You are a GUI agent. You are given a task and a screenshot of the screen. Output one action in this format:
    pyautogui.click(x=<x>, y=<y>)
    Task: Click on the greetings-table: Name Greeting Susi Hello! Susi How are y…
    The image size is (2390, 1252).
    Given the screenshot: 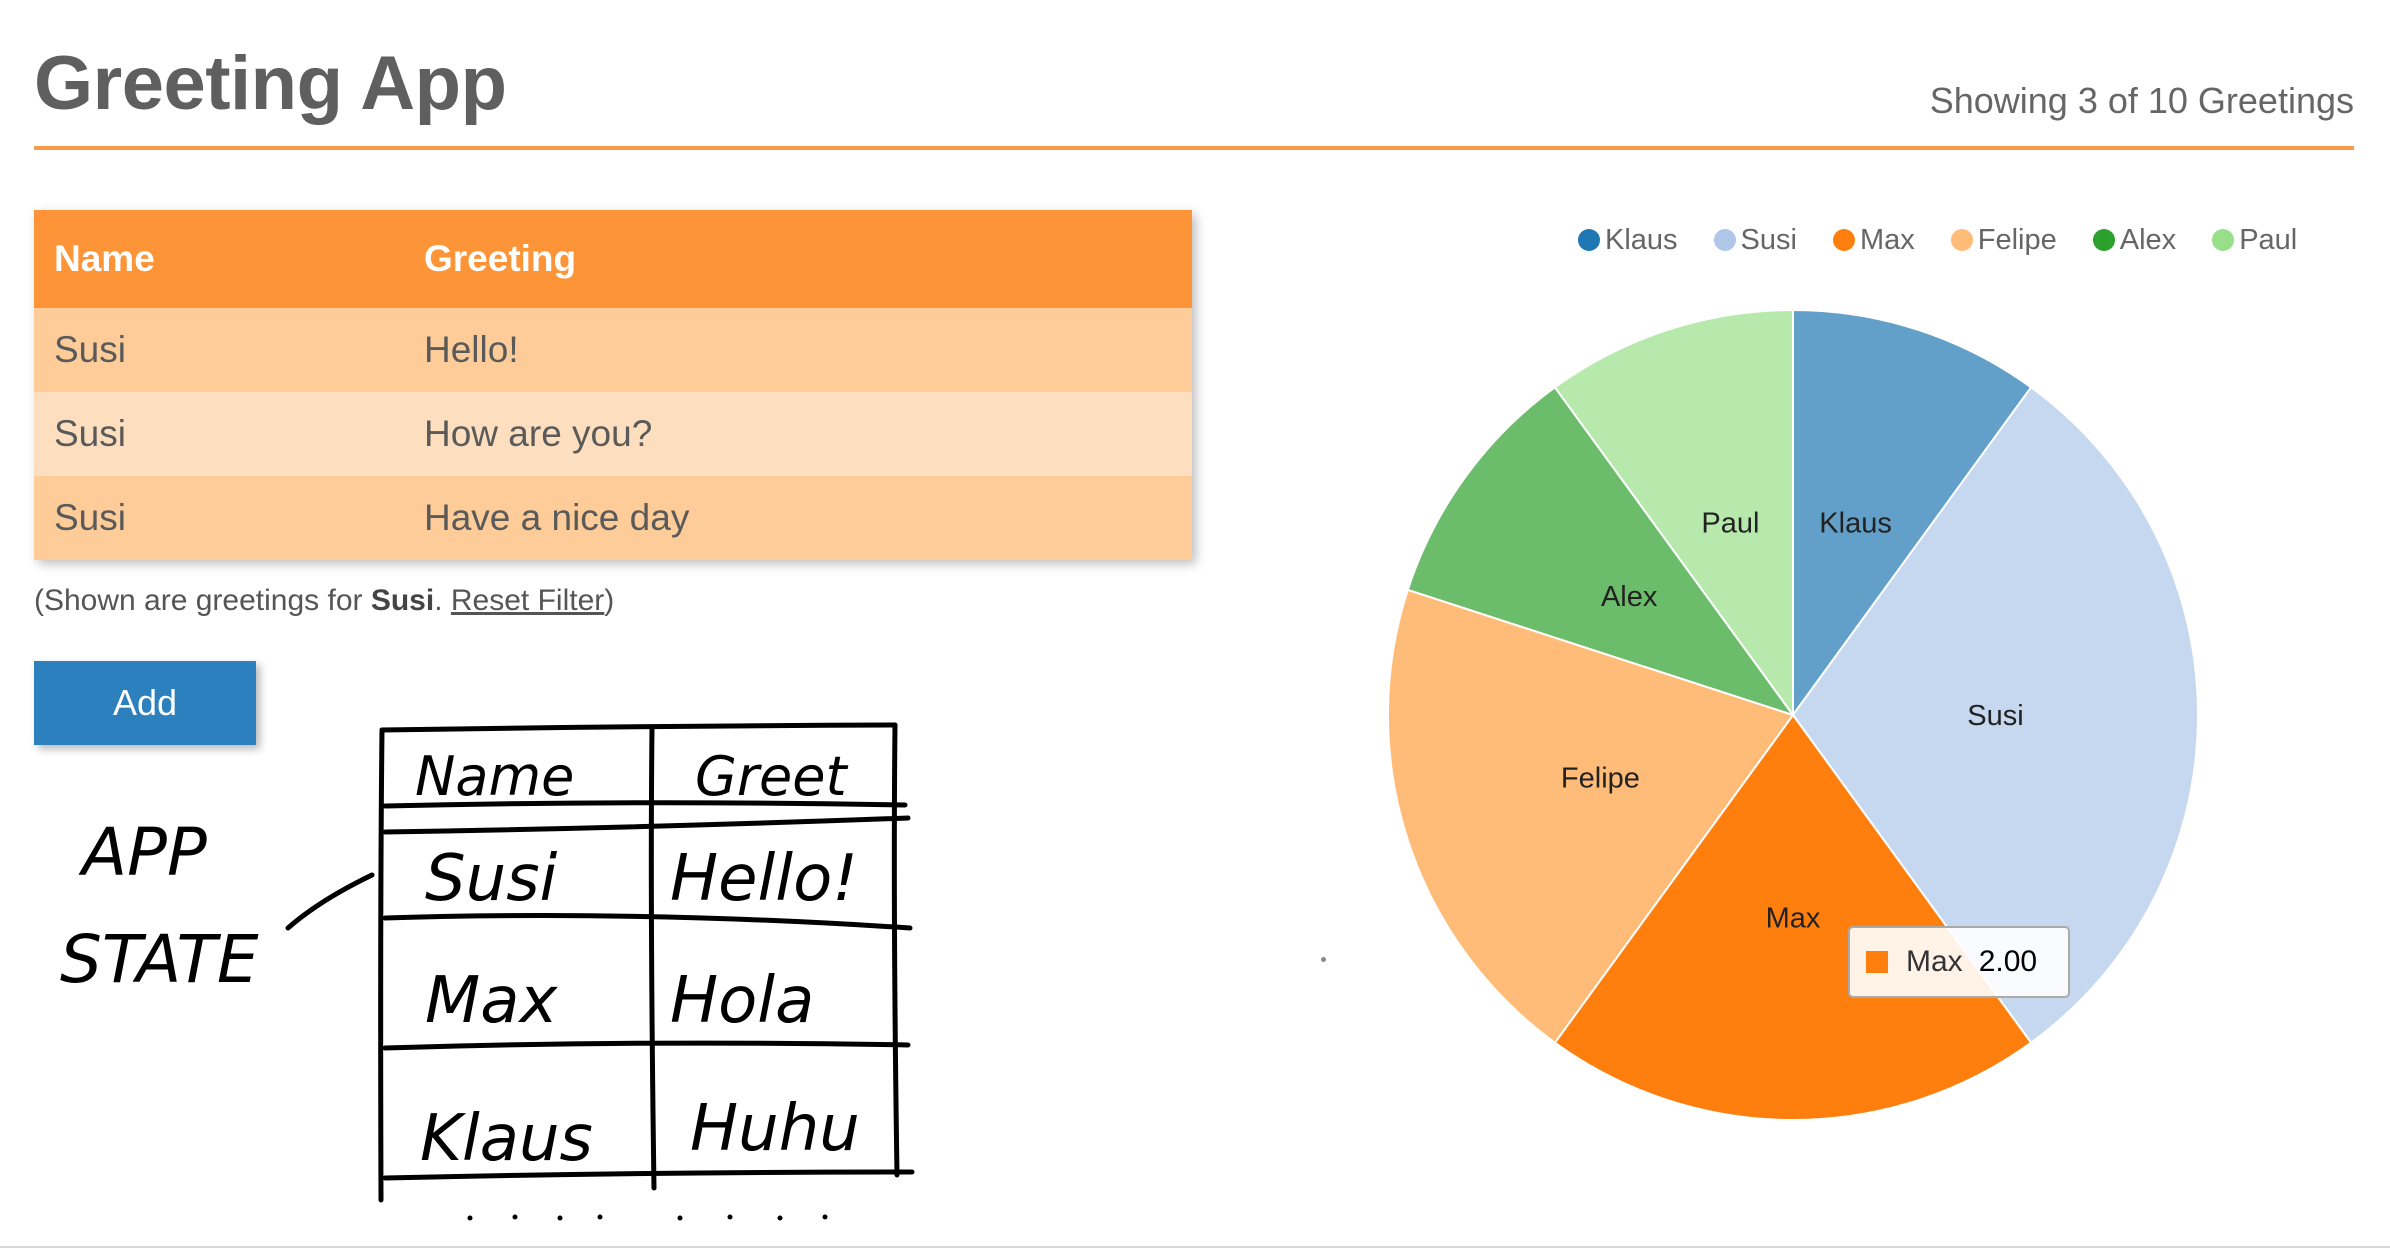 What is the action you would take?
    pyautogui.click(x=613, y=385)
    